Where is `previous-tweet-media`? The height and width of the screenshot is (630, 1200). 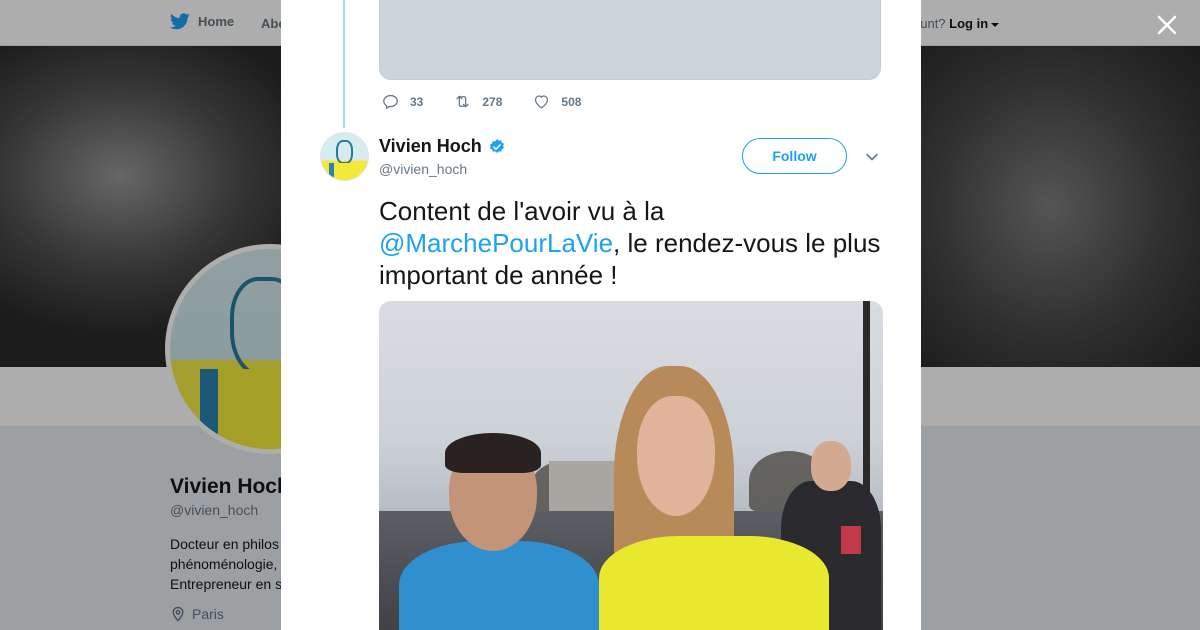
previous-tweet-media is located at coordinates (630, 40).